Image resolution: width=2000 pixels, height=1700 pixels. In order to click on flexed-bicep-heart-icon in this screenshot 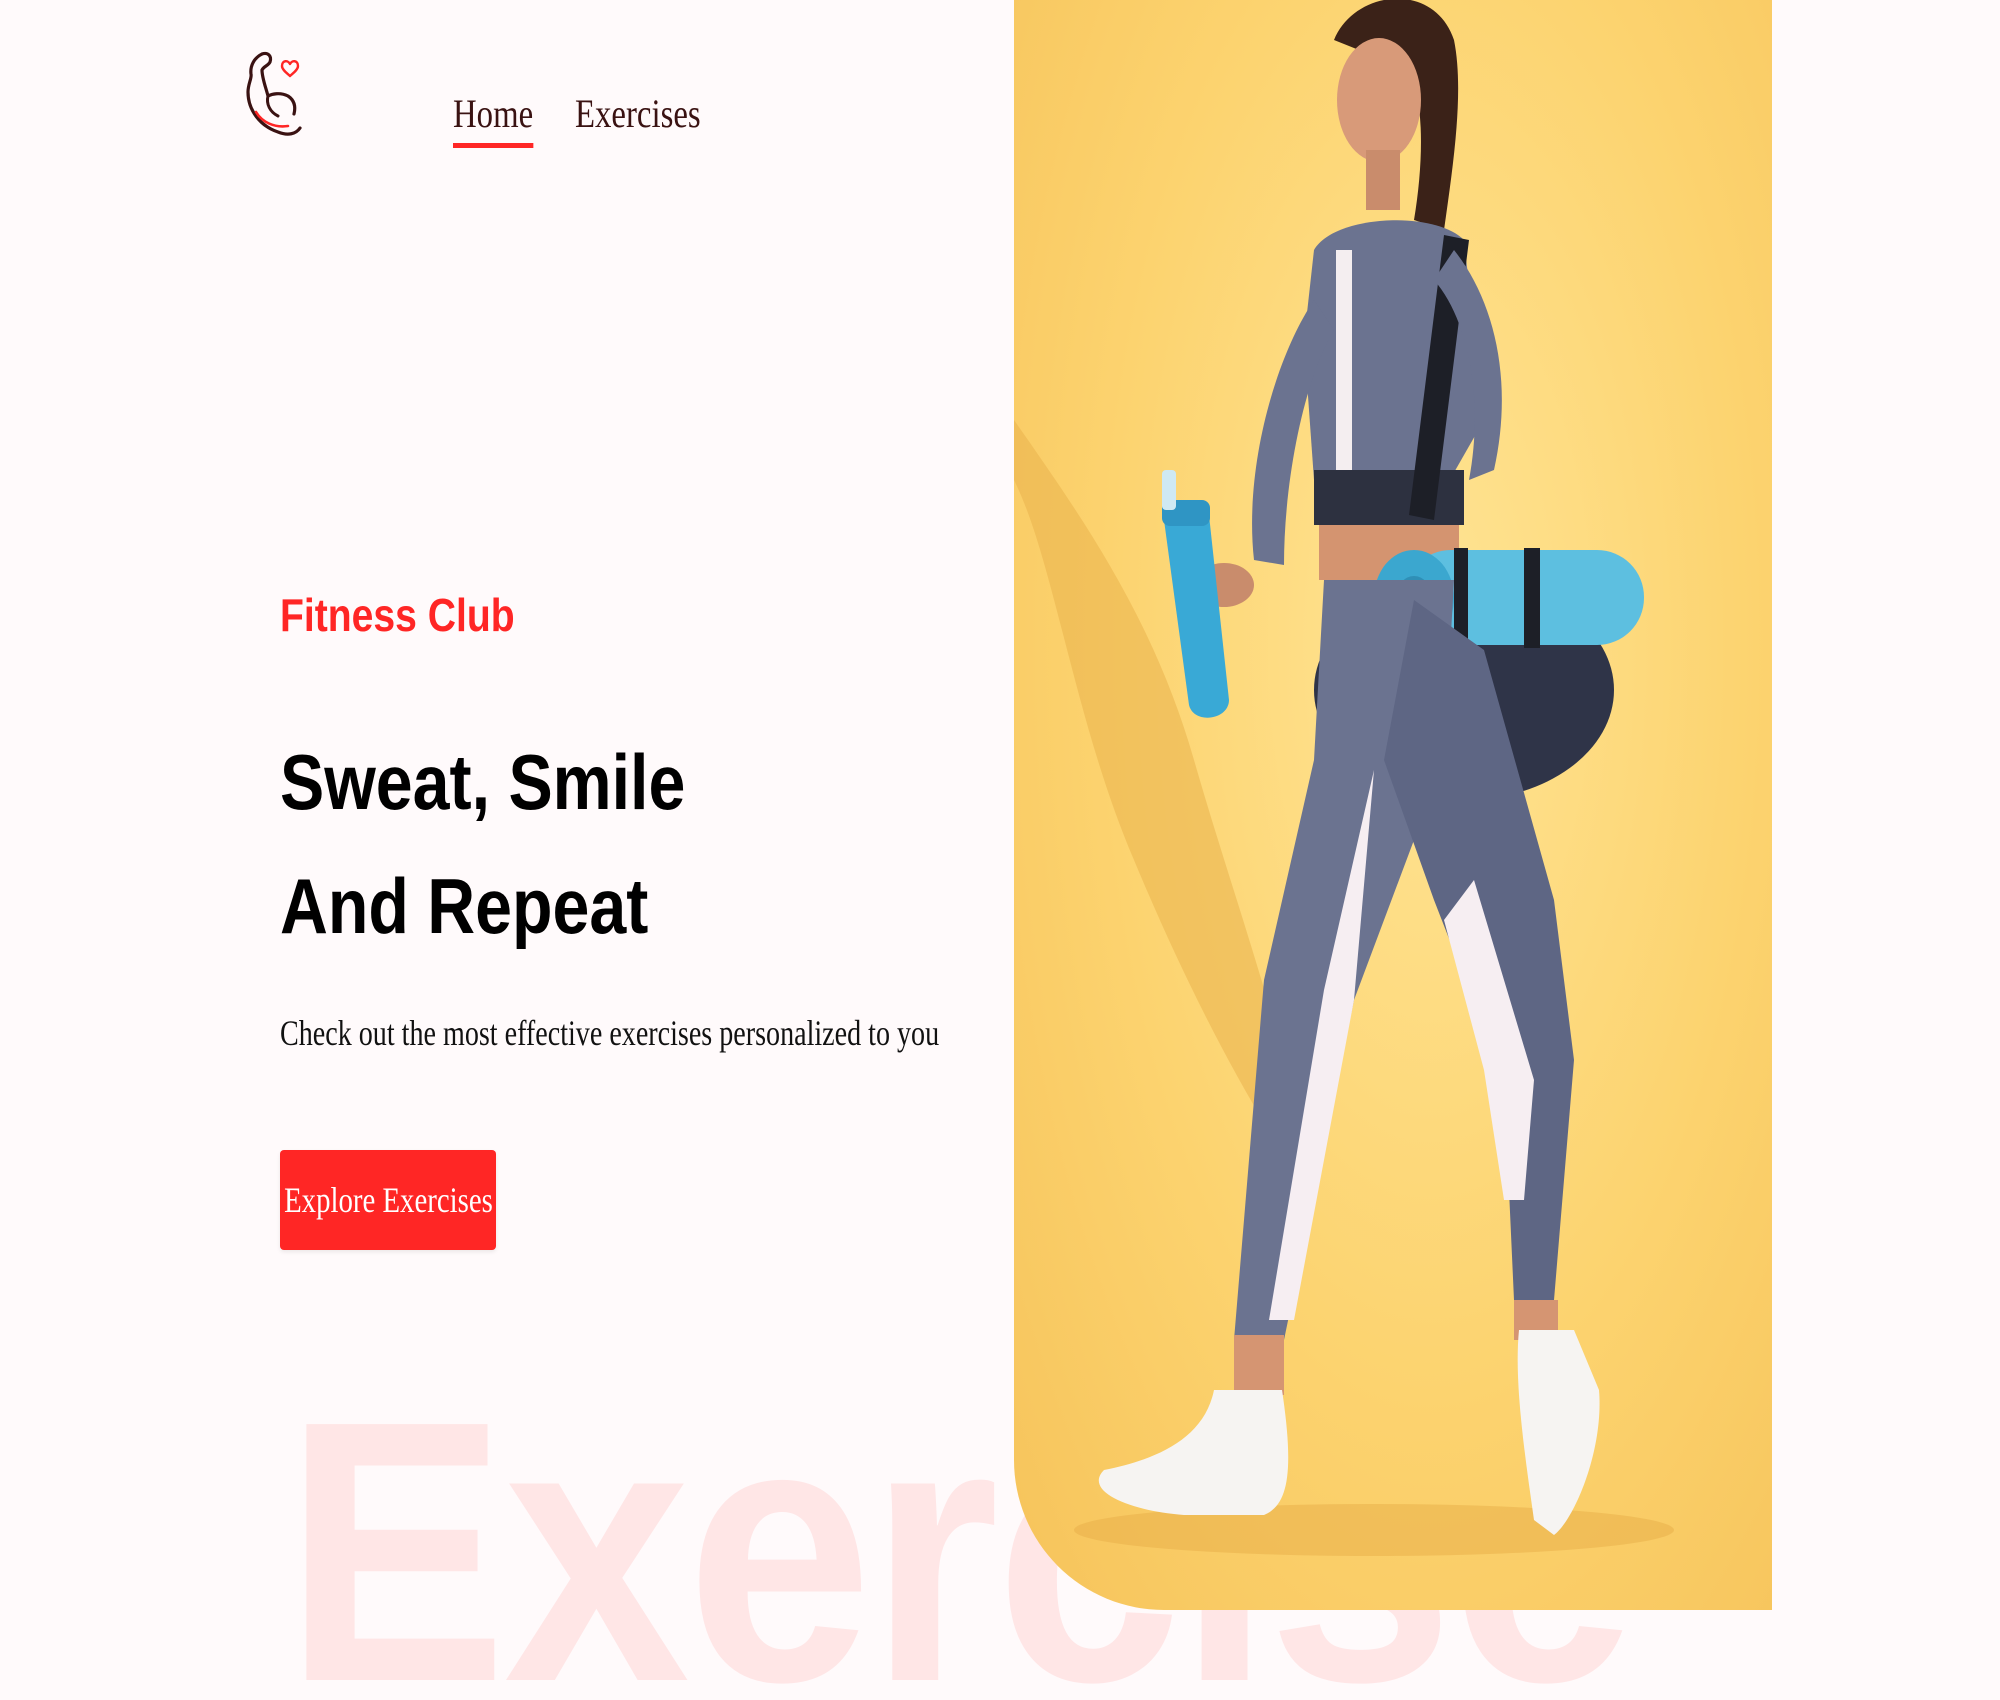, I will do `click(273, 94)`.